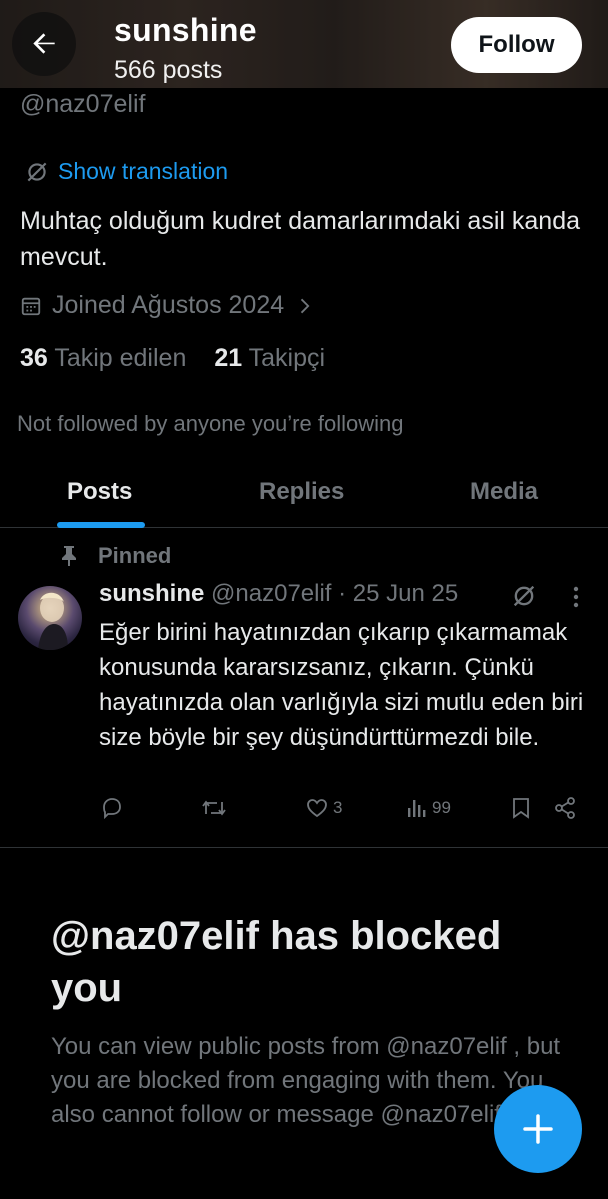 The height and width of the screenshot is (1199, 608). I want to click on repost-button, so click(214, 808).